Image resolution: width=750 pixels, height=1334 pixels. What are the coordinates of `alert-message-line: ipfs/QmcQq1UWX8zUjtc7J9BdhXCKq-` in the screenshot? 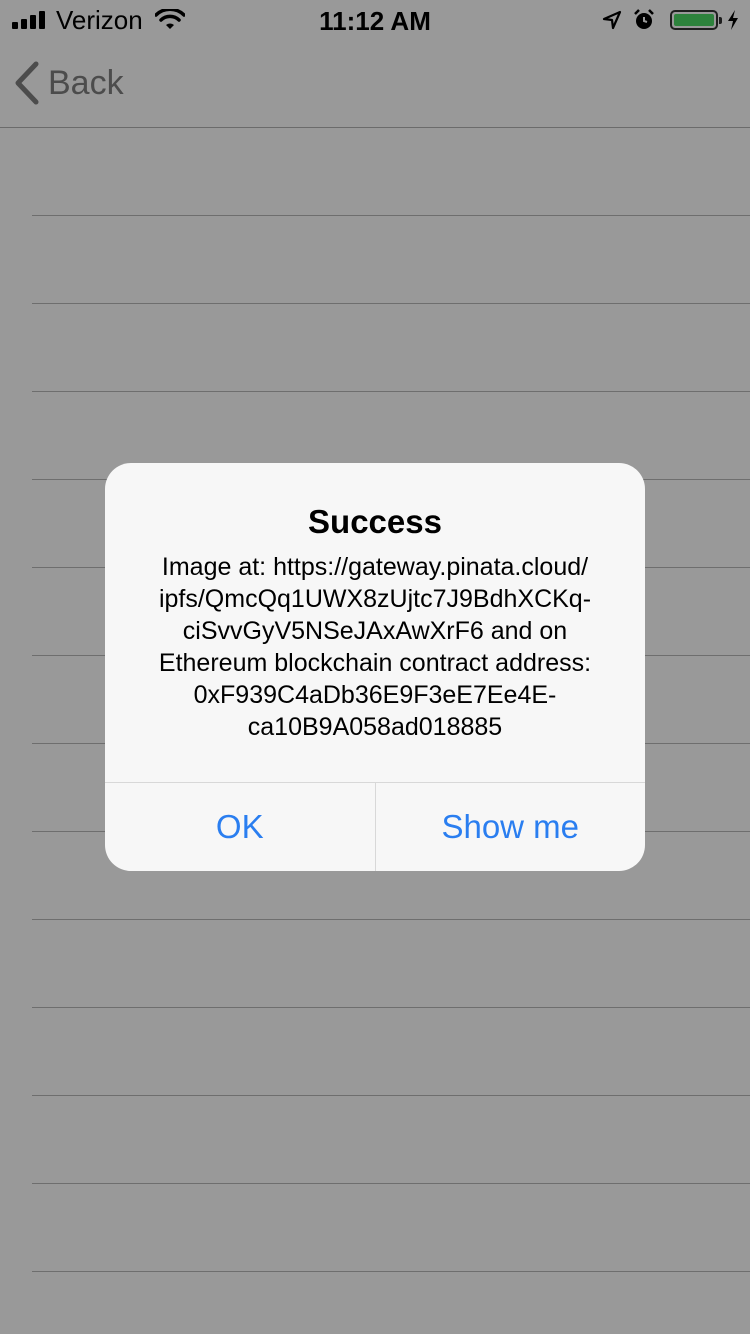 It's located at (375, 599).